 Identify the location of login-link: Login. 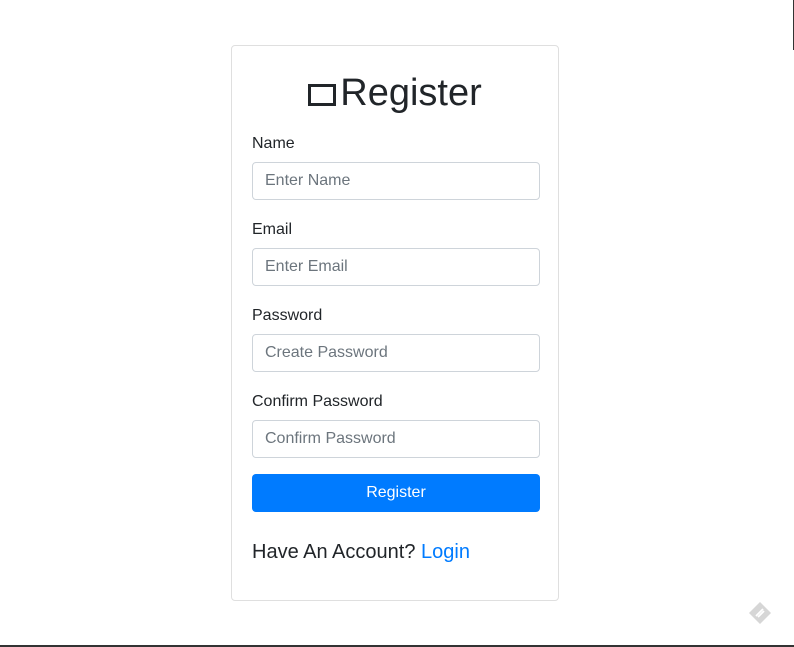
(445, 552).